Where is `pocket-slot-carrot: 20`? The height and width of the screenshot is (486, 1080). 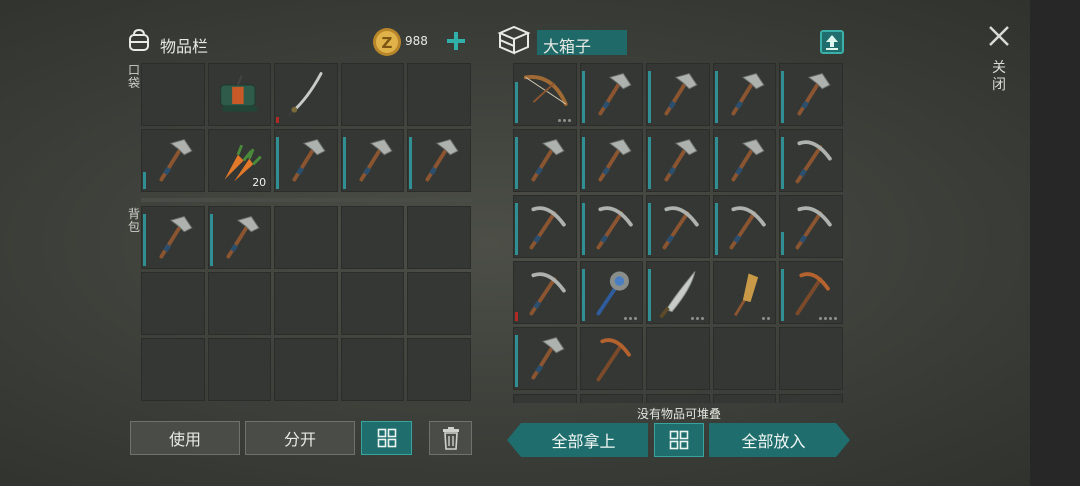
pocket-slot-carrot: 20 is located at coordinates (239, 160).